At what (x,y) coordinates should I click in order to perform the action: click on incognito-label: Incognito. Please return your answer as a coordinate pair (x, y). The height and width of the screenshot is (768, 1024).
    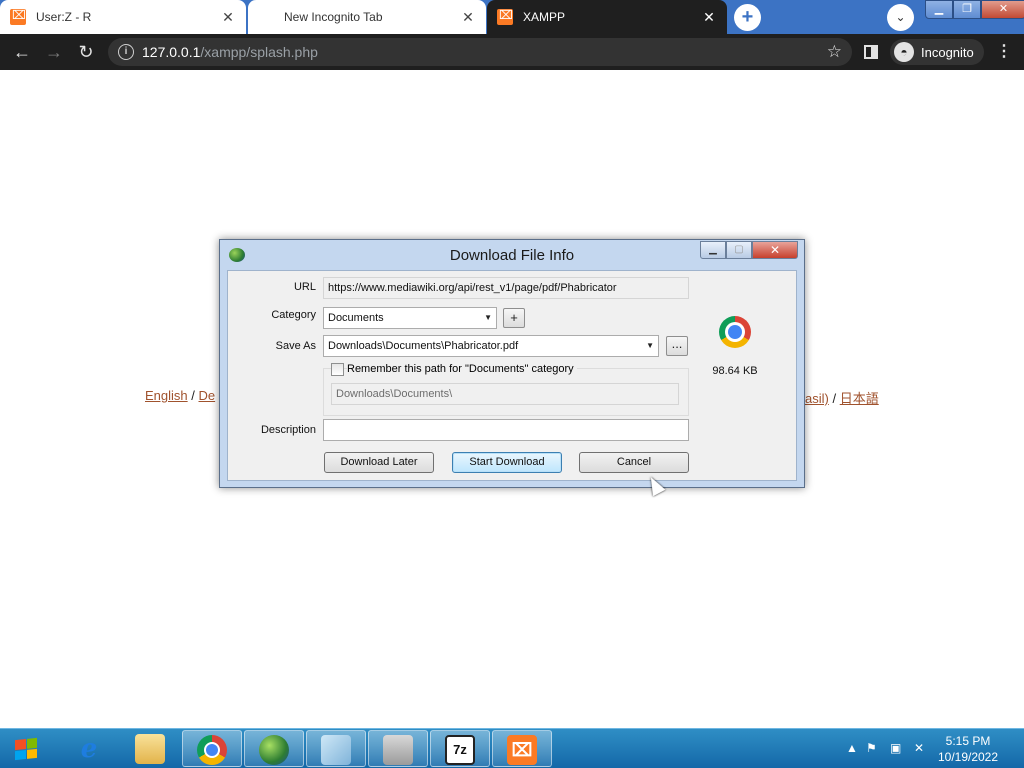
    Looking at the image, I should click on (947, 52).